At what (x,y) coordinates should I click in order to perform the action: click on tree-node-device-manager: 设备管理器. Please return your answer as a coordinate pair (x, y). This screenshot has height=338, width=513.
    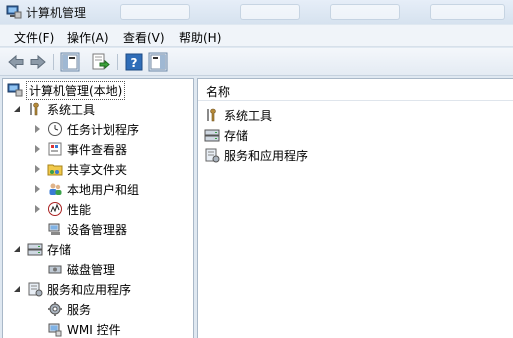
    Looking at the image, I should click on (87, 229).